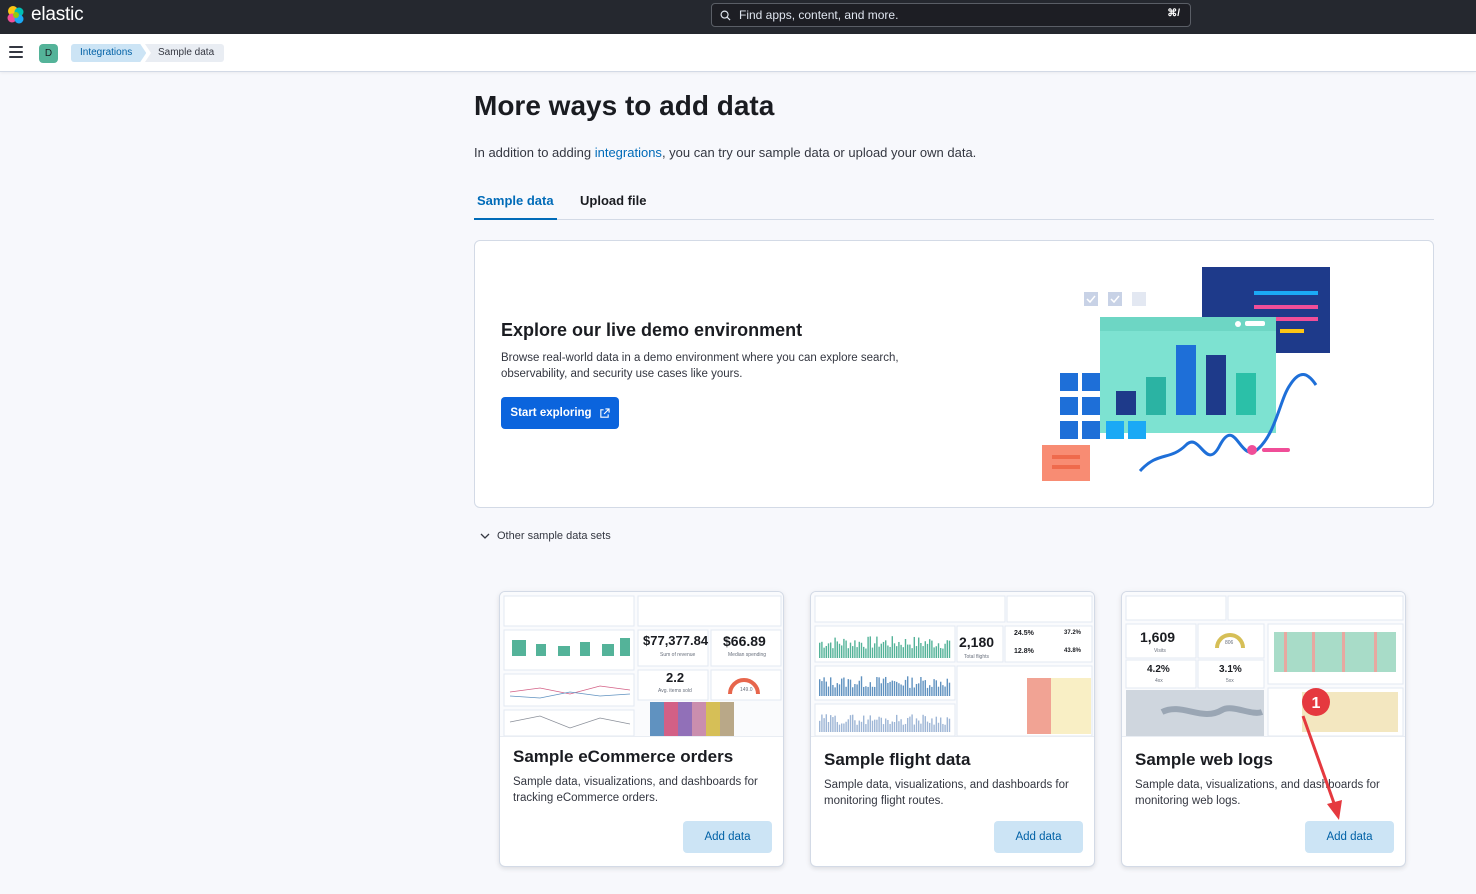 This screenshot has width=1476, height=894. I want to click on page-title: More ways to add data, so click(624, 105).